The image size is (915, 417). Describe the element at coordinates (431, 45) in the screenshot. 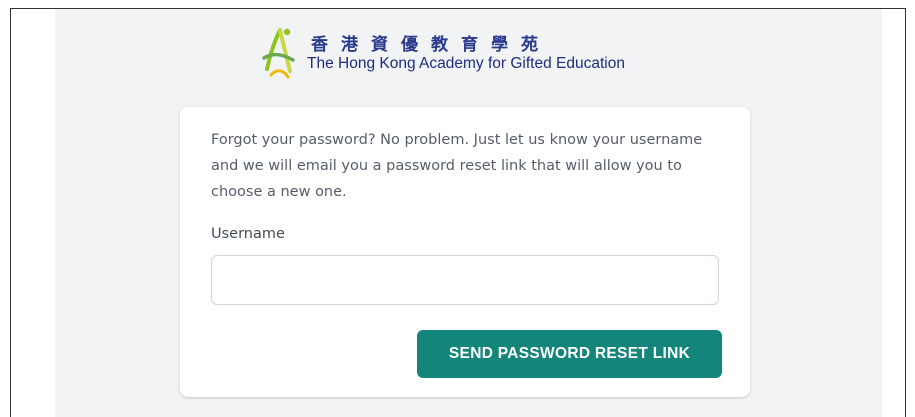

I see `logo-chinese-name: 香港資優教育學苑` at that location.